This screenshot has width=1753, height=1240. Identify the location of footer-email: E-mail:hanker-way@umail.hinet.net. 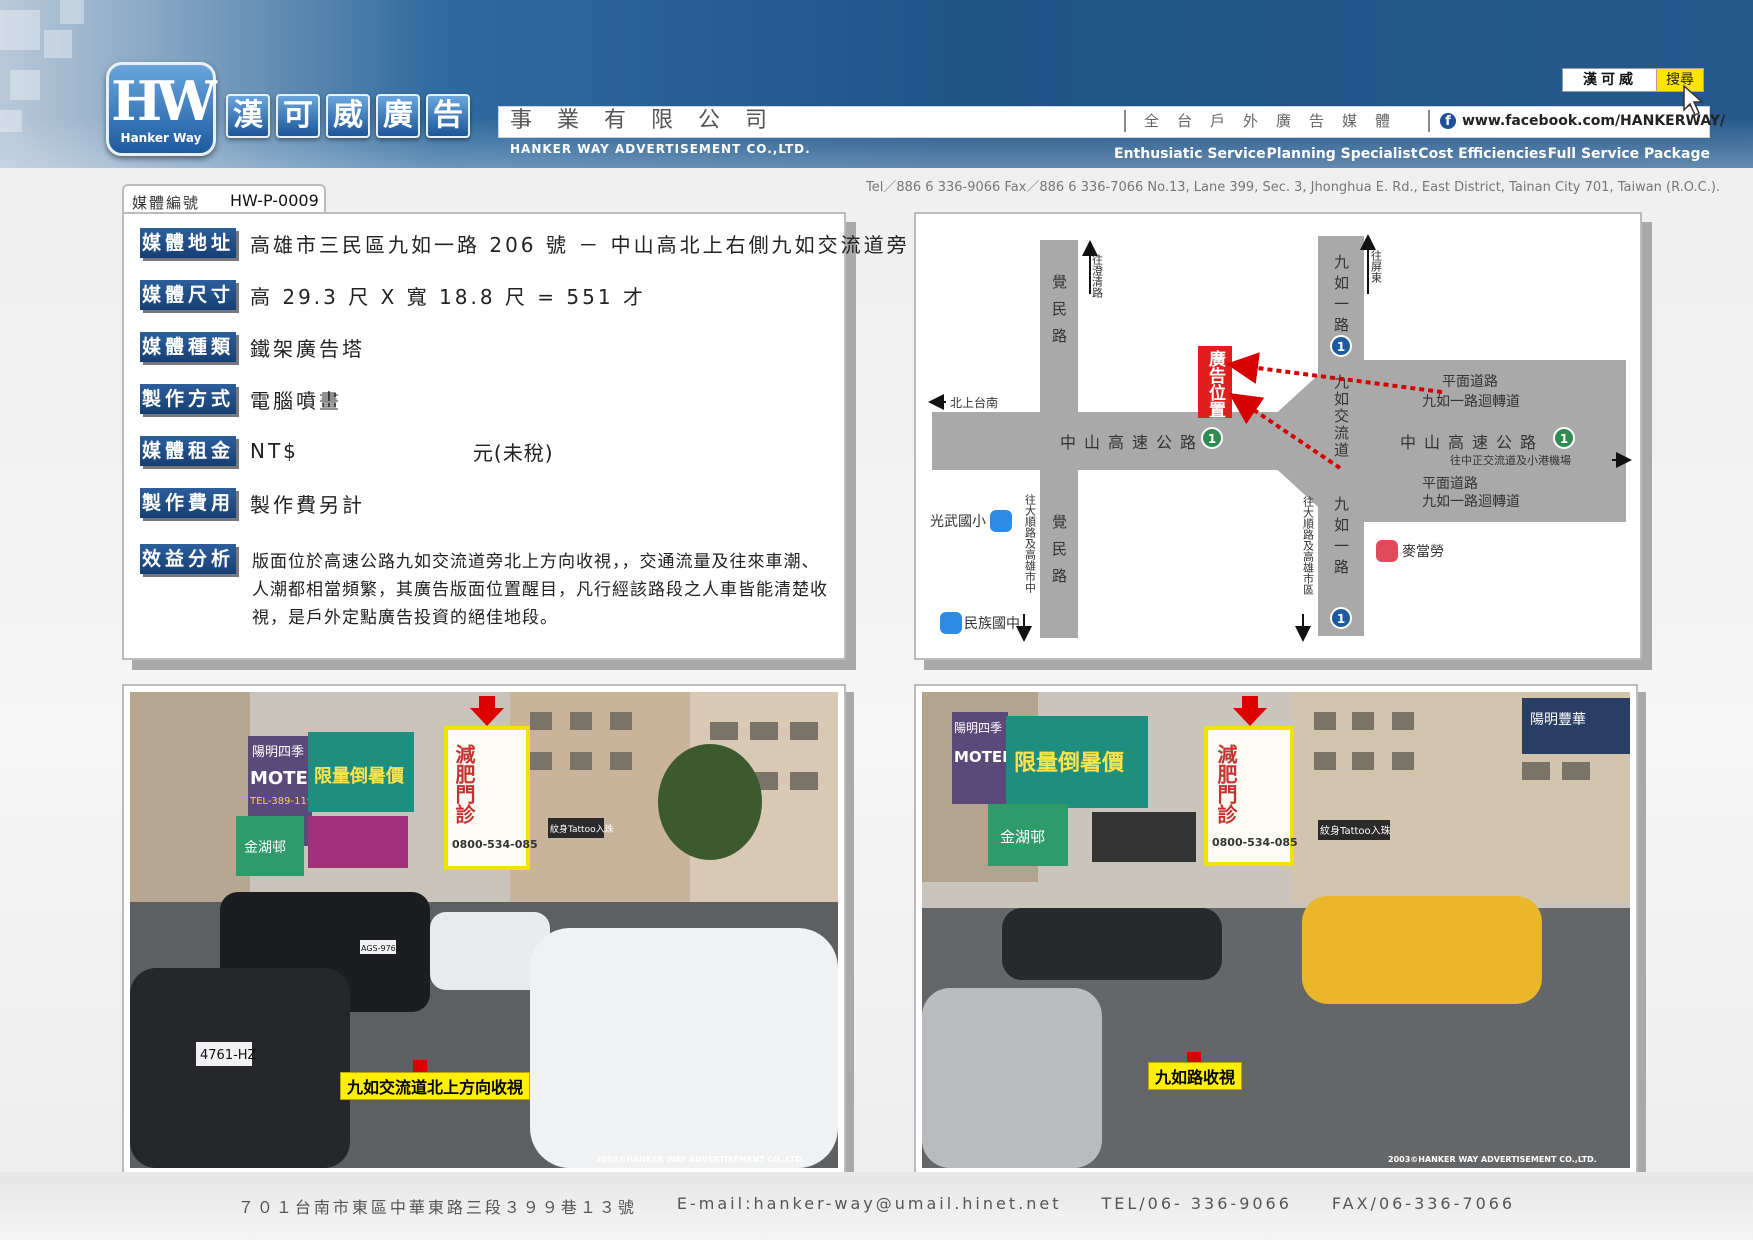
(869, 1206).